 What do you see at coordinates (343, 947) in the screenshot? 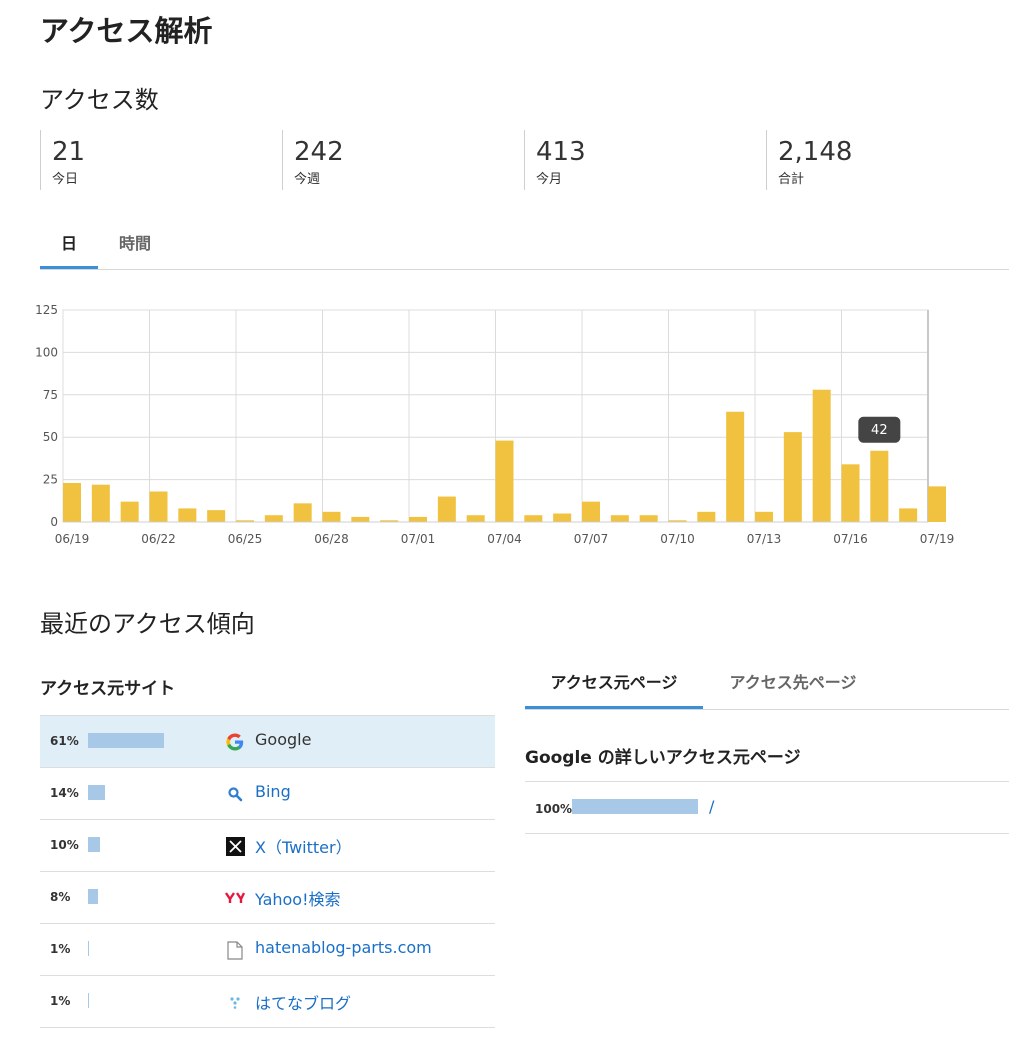
I see `referrer-name: hatenablog-parts.com` at bounding box center [343, 947].